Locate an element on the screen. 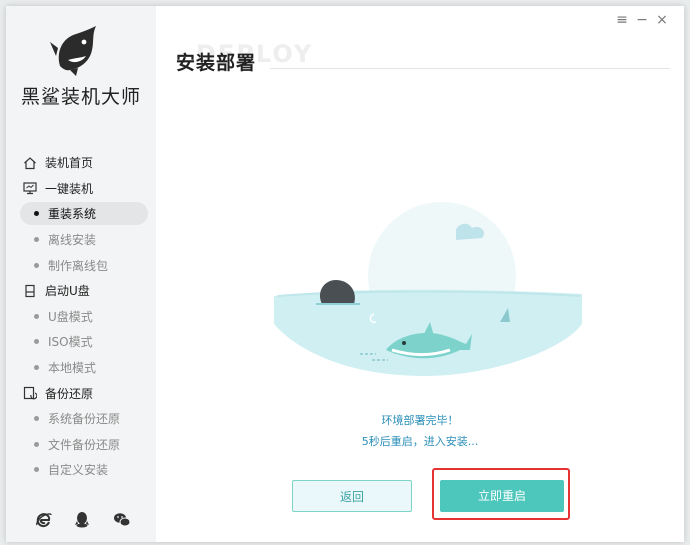 Image resolution: width=690 pixels, height=545 pixels. sidebar-item-label: 文件备份还原 is located at coordinates (84, 444).